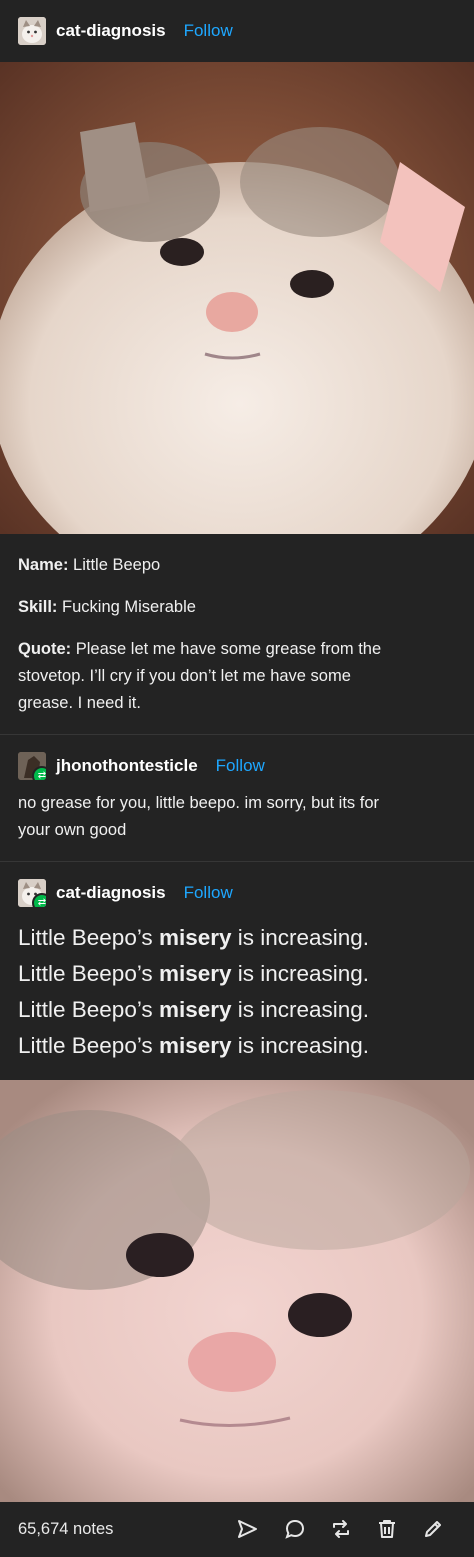  Describe the element at coordinates (433, 1529) in the screenshot. I see `edit-icon` at that location.